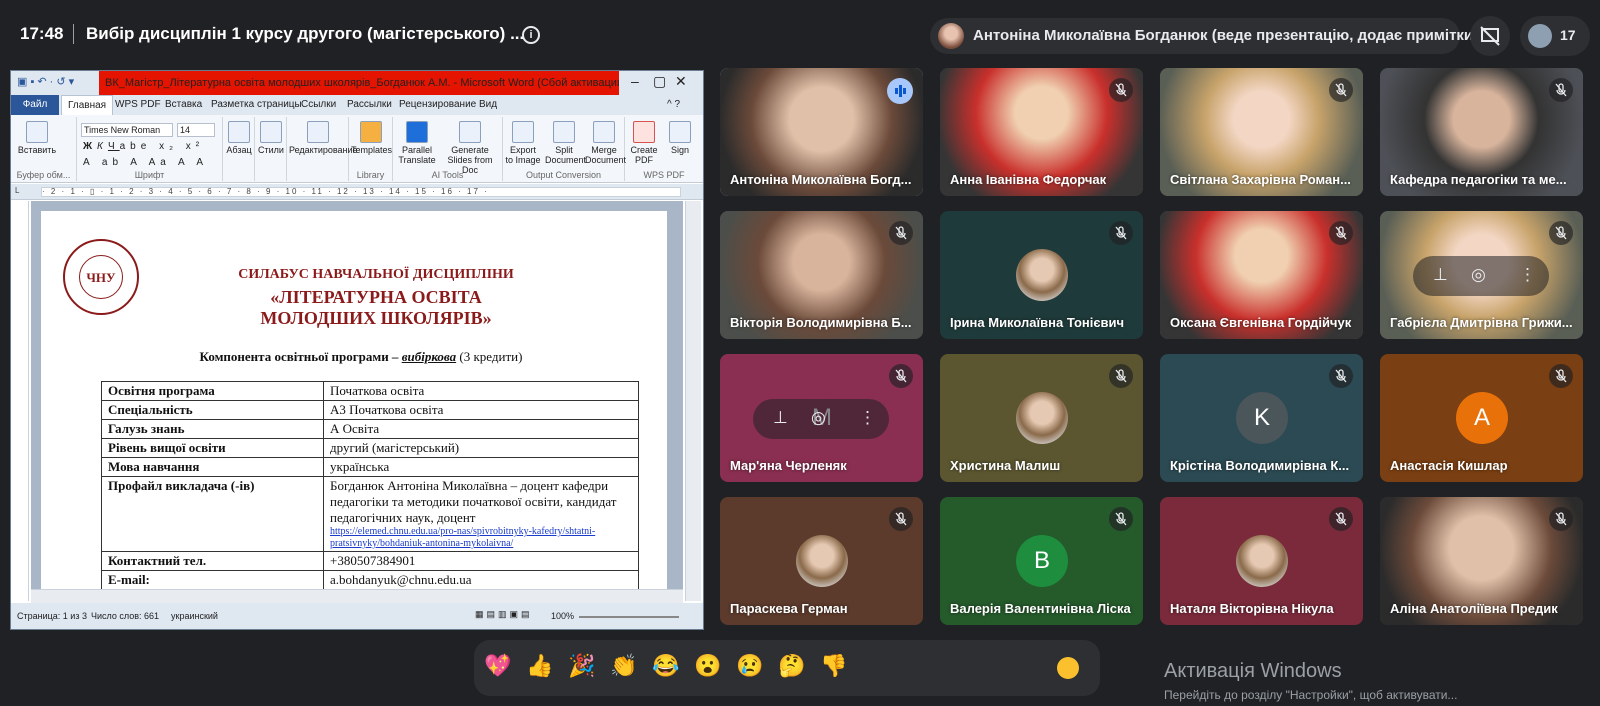 This screenshot has height=706, width=1600. I want to click on close-icon: ✕, so click(681, 81).